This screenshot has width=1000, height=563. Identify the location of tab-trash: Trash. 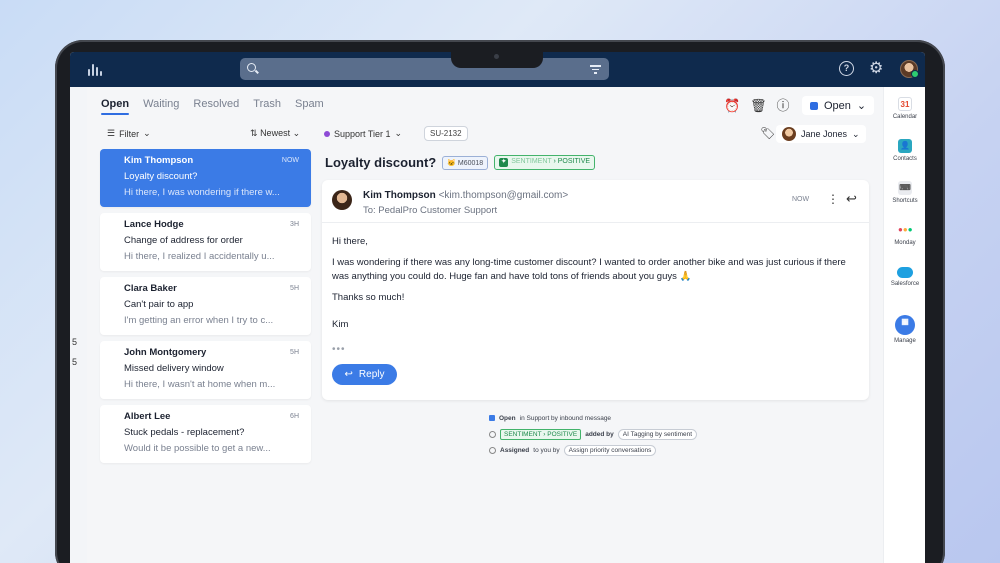
(267, 106).